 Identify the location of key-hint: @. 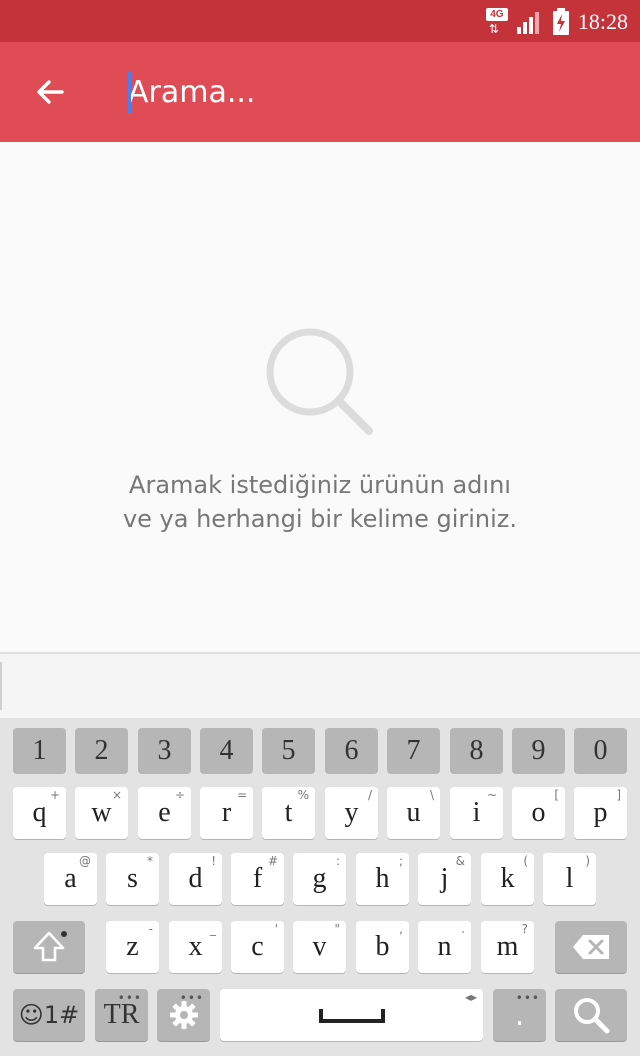
(85, 861).